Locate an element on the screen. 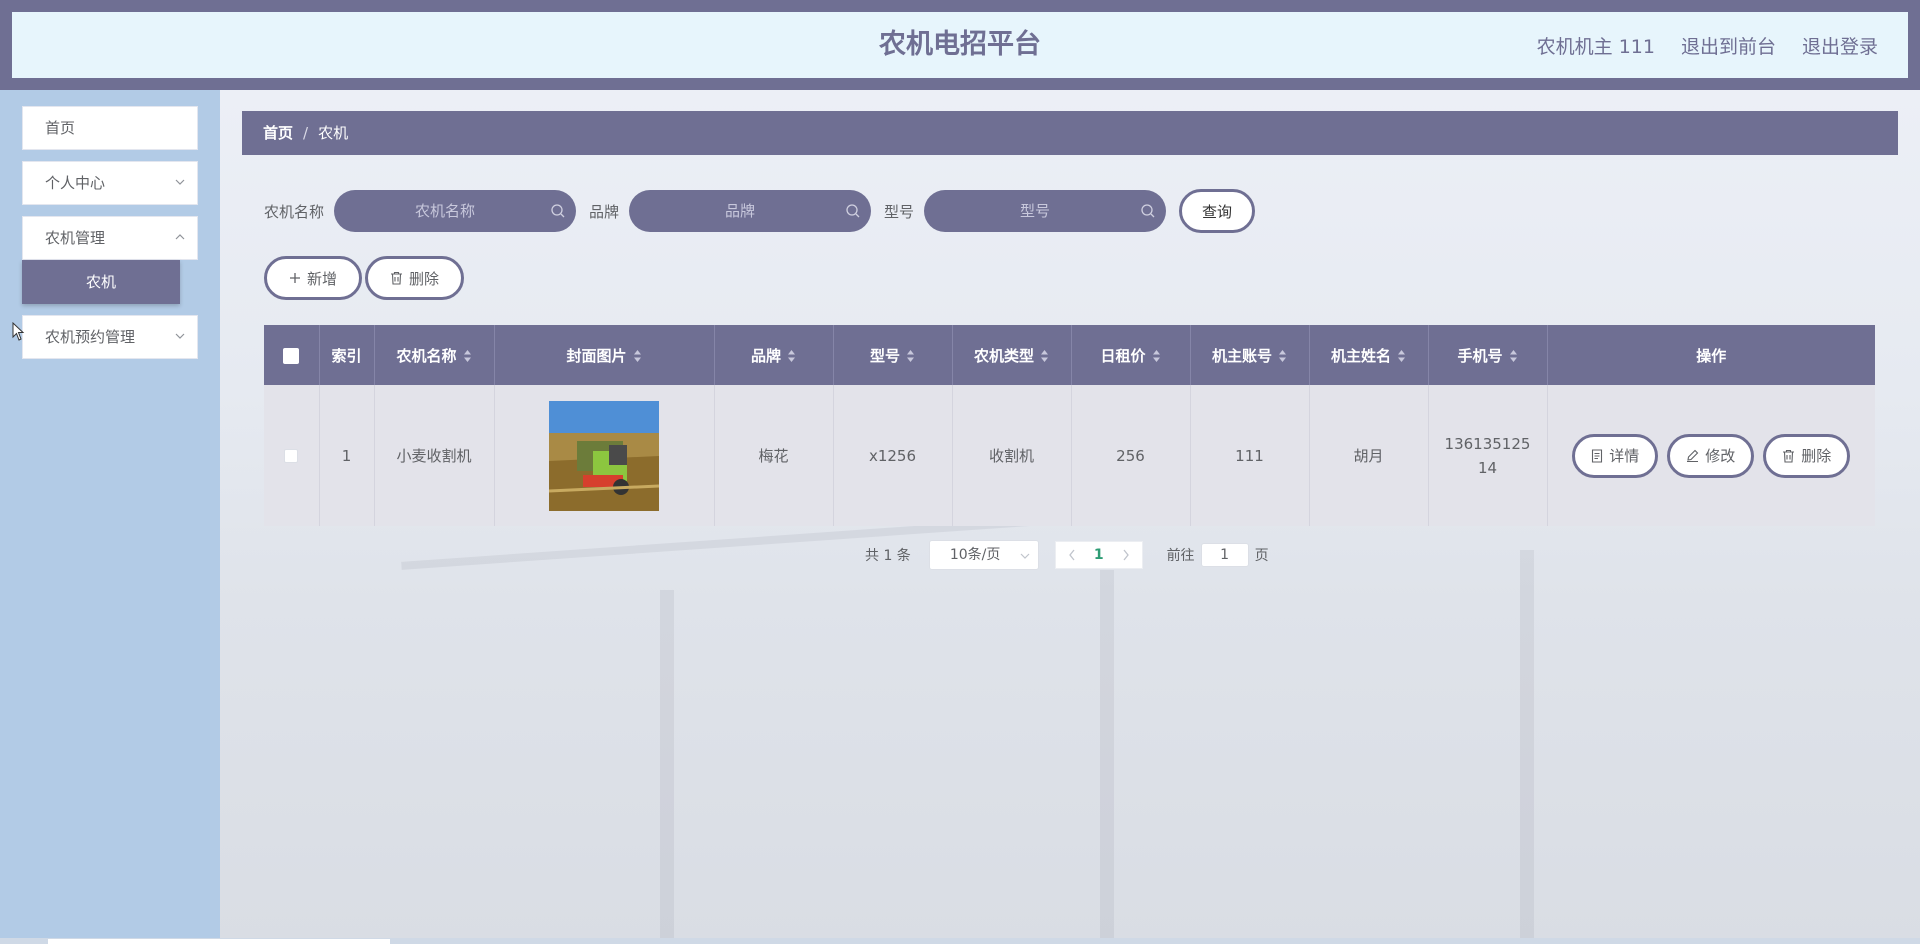 Image resolution: width=1920 pixels, height=944 pixels. column-header: 机主账号 is located at coordinates (1250, 355).